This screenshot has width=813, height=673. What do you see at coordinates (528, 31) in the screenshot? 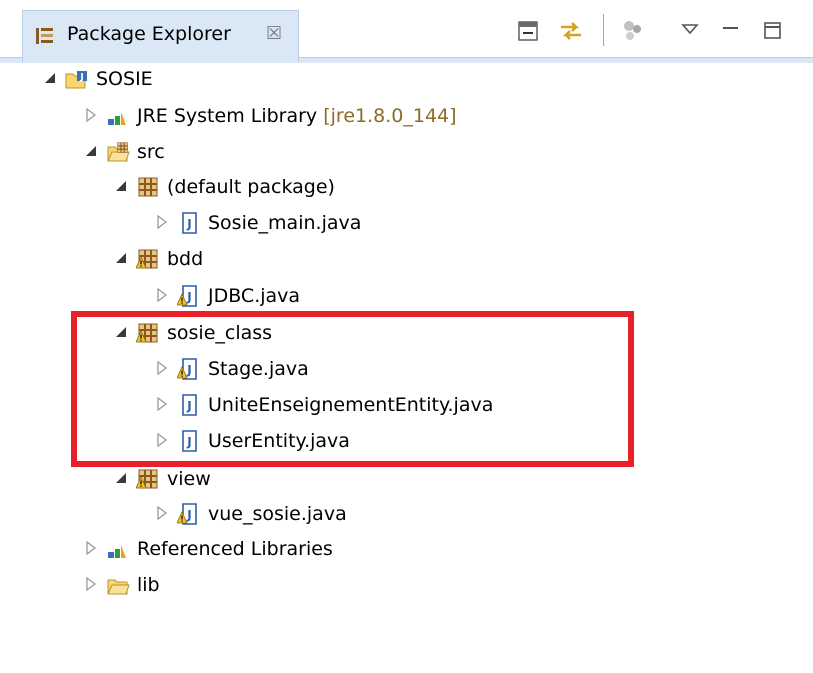
I see `collapse-all-icon` at bounding box center [528, 31].